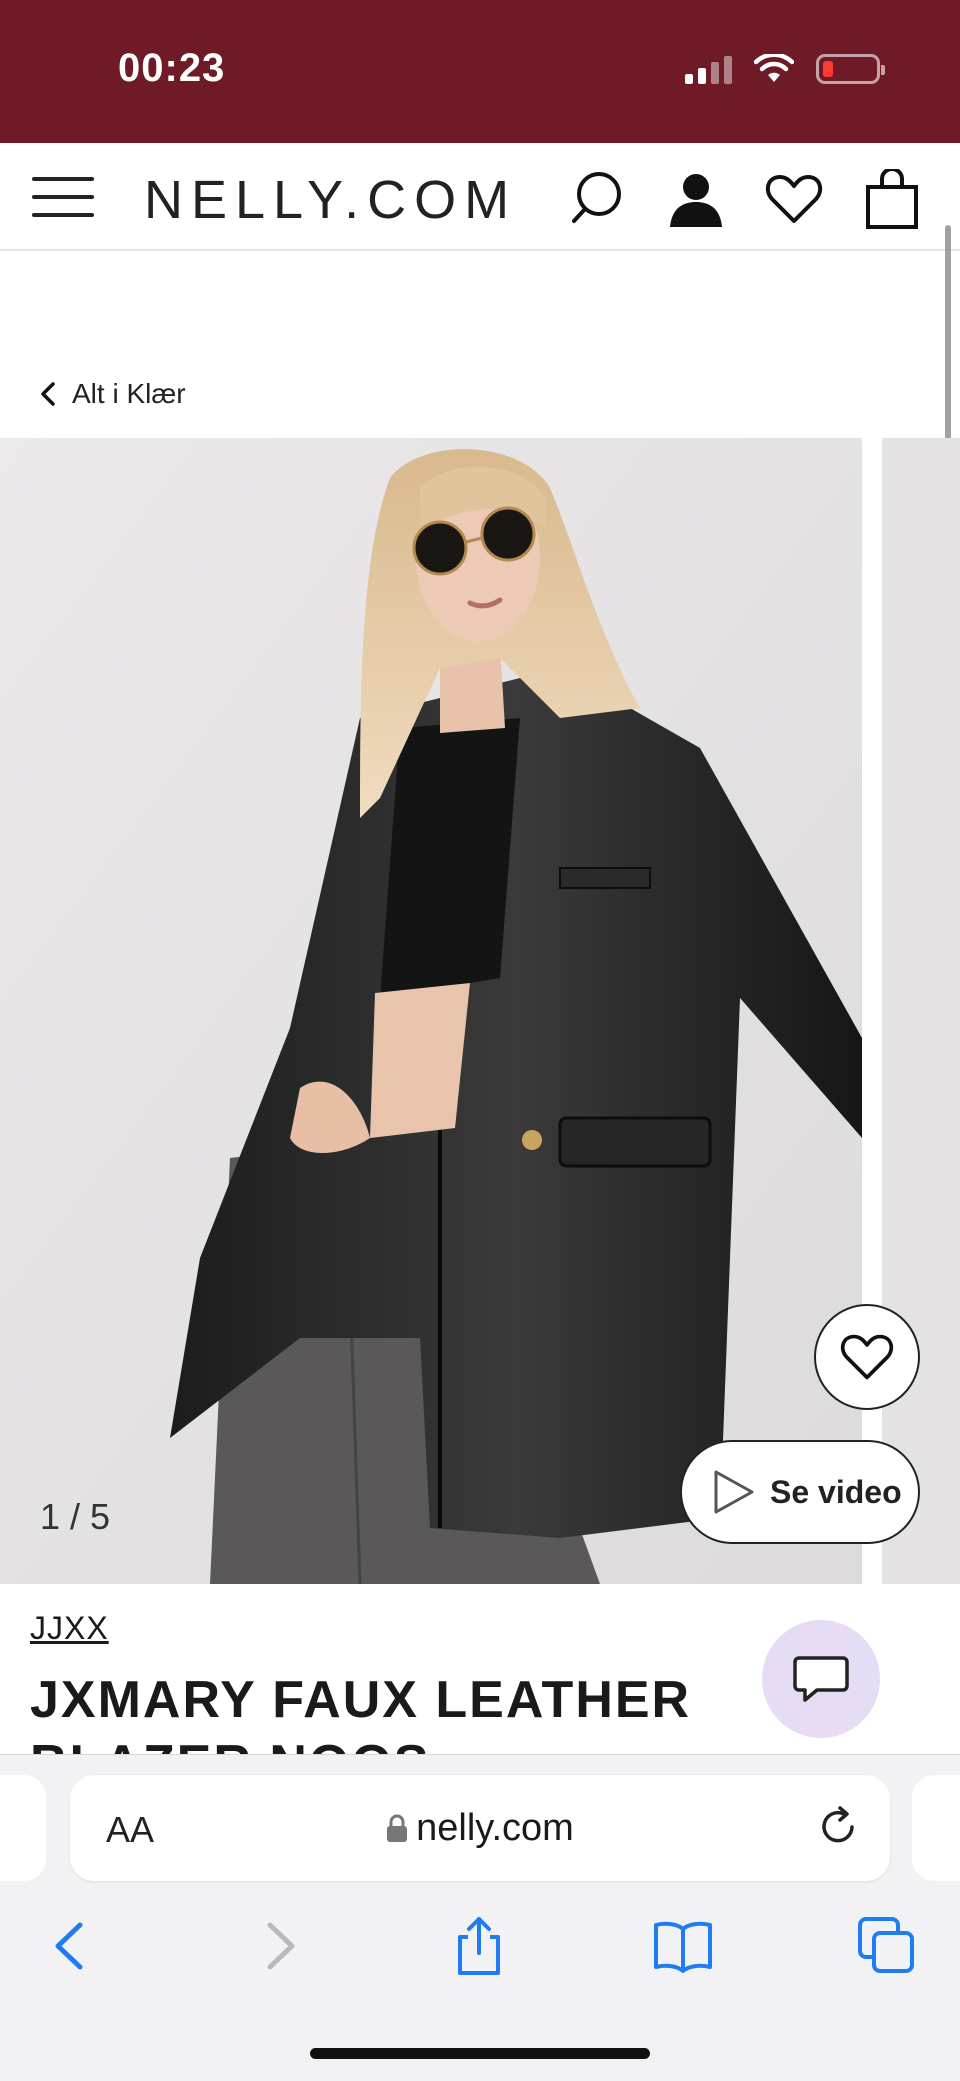 Image resolution: width=960 pixels, height=2081 pixels. Describe the element at coordinates (48, 394) in the screenshot. I see `chevron-left-icon` at that location.